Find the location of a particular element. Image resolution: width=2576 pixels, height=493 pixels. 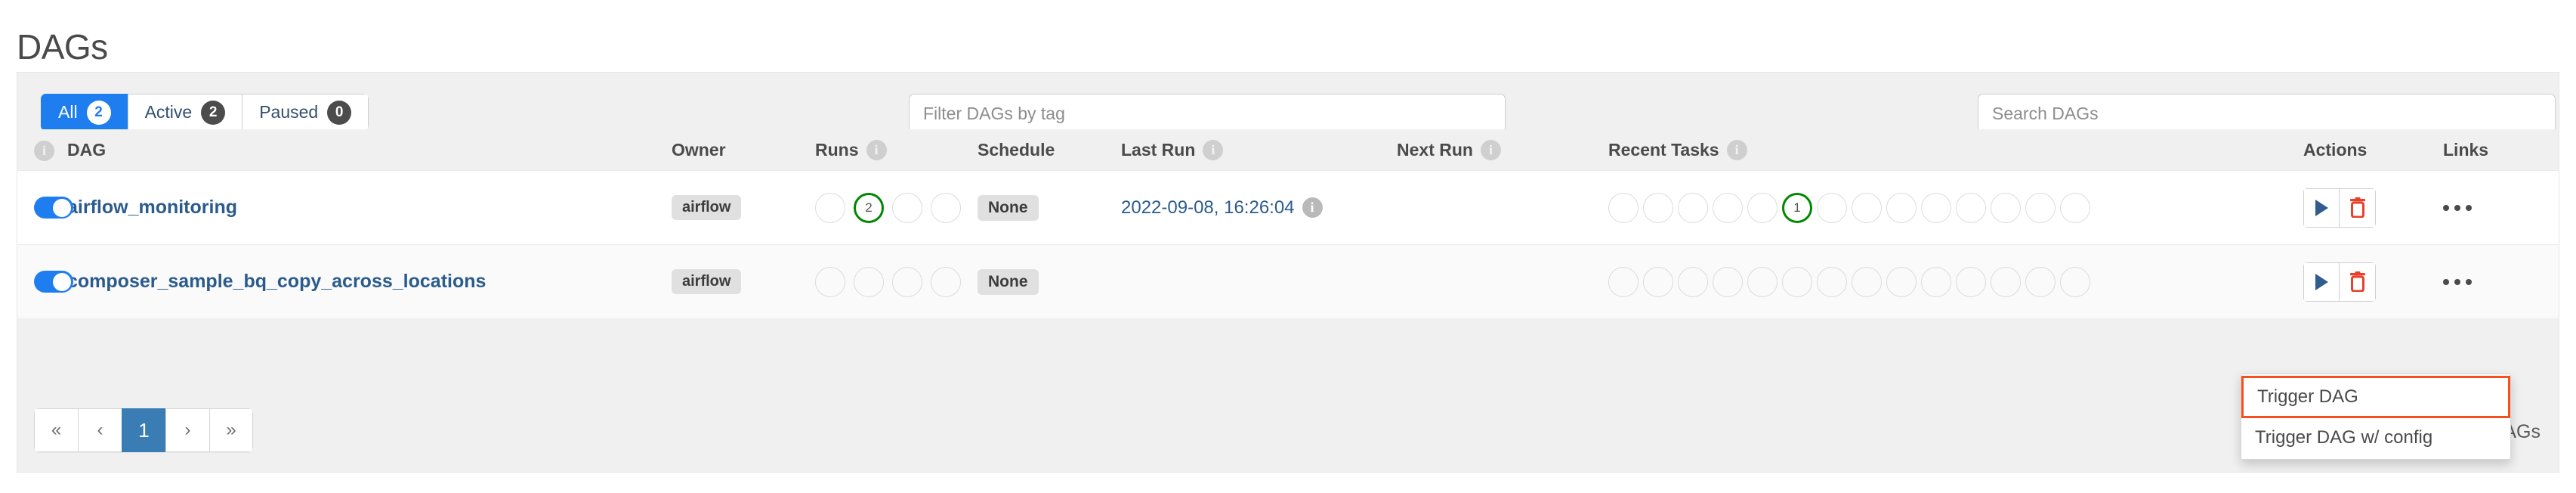

dag-actions-cell is located at coordinates (2373, 208).